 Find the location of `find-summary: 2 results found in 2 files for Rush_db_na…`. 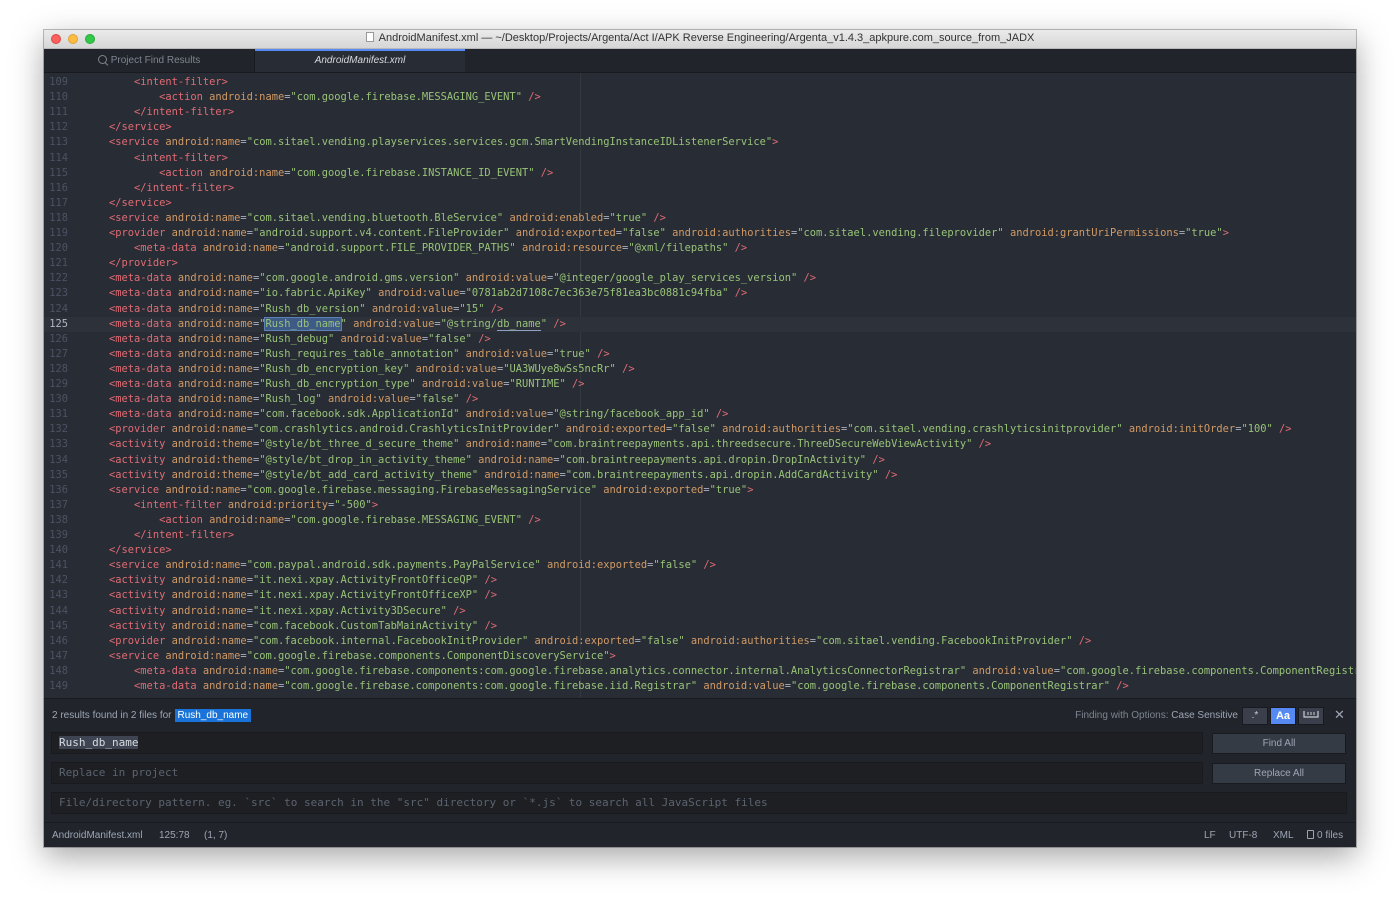

find-summary: 2 results found in 2 files for Rush_db_na… is located at coordinates (152, 715).